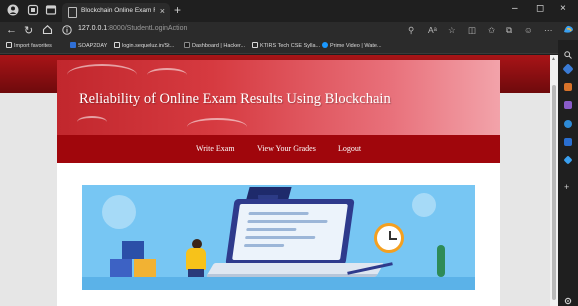 This screenshot has width=578, height=306. Describe the element at coordinates (67, 31) in the screenshot. I see `site-info-icon` at that location.